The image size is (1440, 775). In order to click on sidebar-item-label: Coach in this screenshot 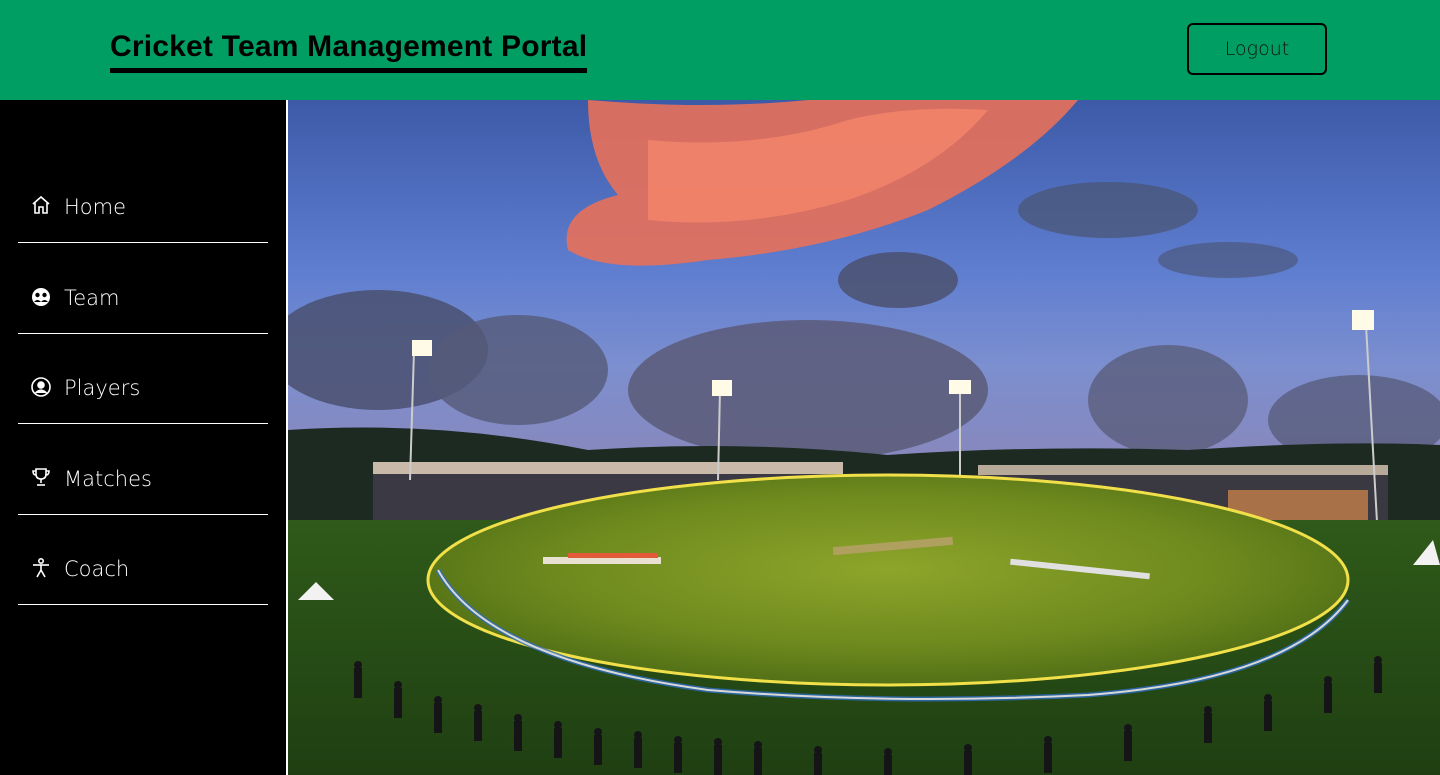, I will do `click(97, 569)`.